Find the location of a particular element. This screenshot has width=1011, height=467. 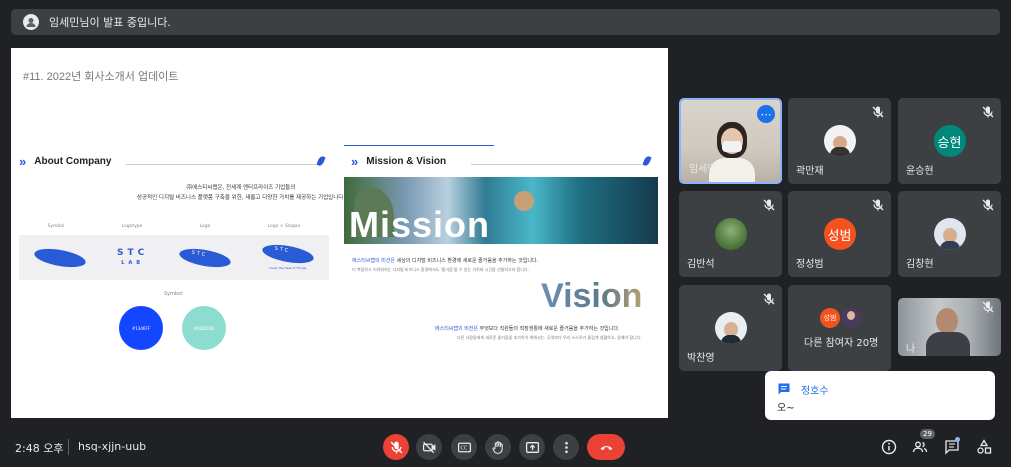

stc-logotype: STC LAB is located at coordinates (133, 256).